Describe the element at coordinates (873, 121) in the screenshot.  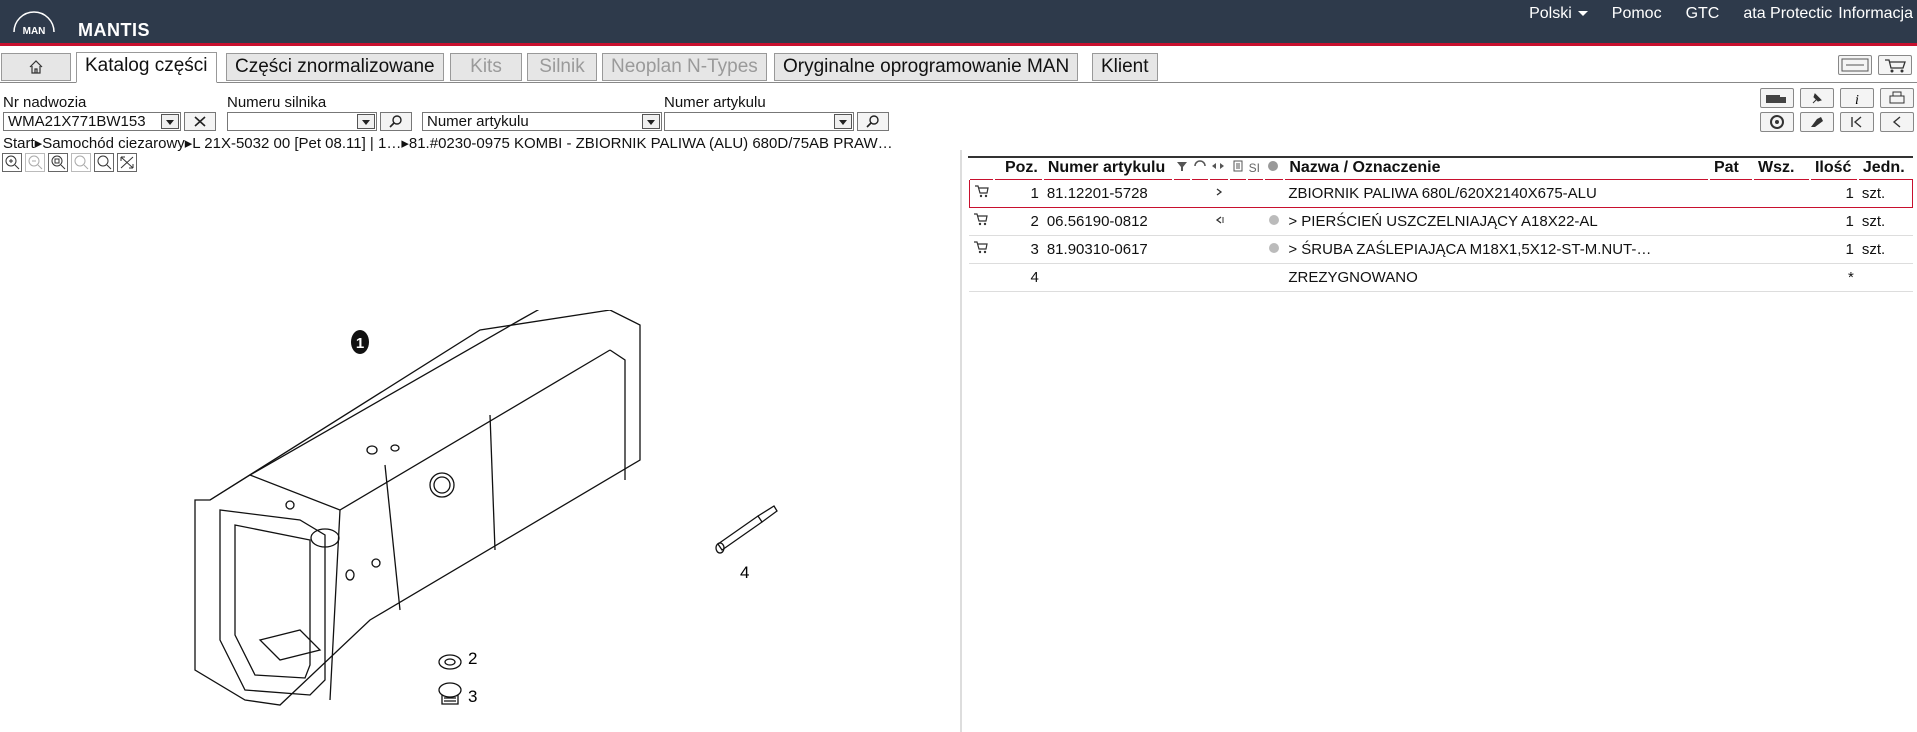
I see `article-search-button` at that location.